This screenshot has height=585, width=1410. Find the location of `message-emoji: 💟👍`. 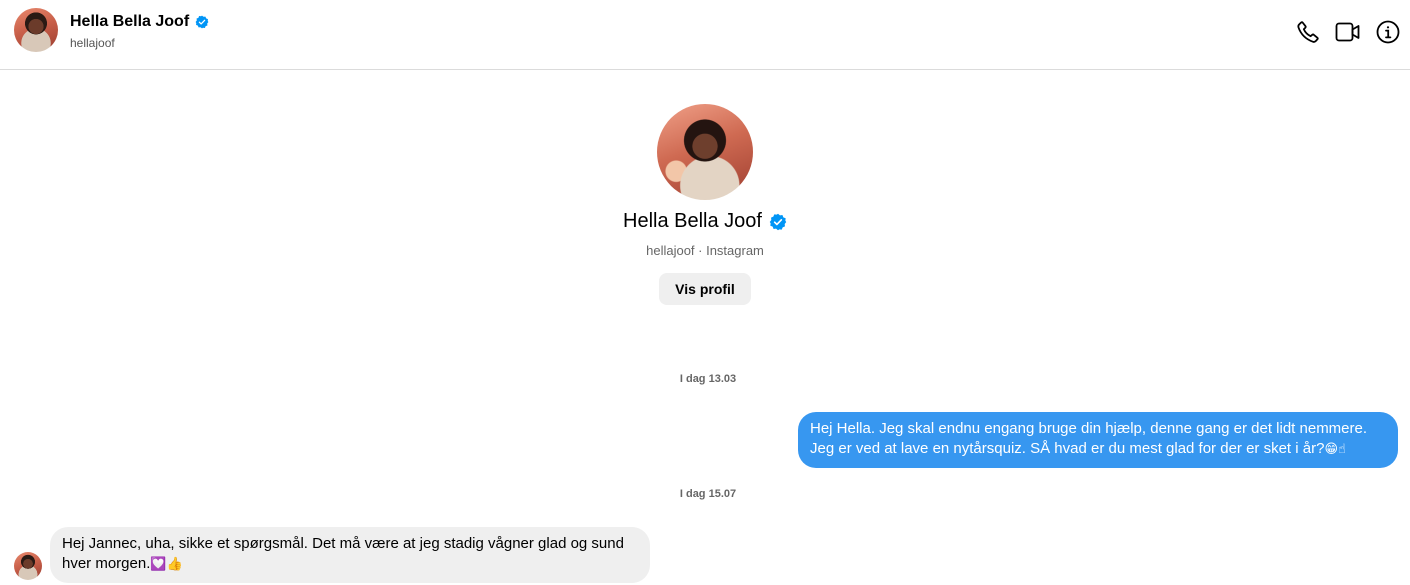

message-emoji: 💟👍 is located at coordinates (166, 564).